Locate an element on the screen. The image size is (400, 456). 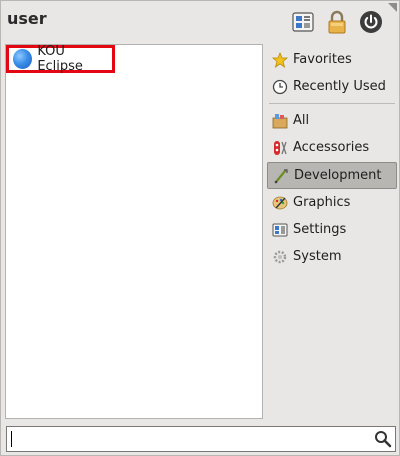
switch-user-icon is located at coordinates (303, 22).